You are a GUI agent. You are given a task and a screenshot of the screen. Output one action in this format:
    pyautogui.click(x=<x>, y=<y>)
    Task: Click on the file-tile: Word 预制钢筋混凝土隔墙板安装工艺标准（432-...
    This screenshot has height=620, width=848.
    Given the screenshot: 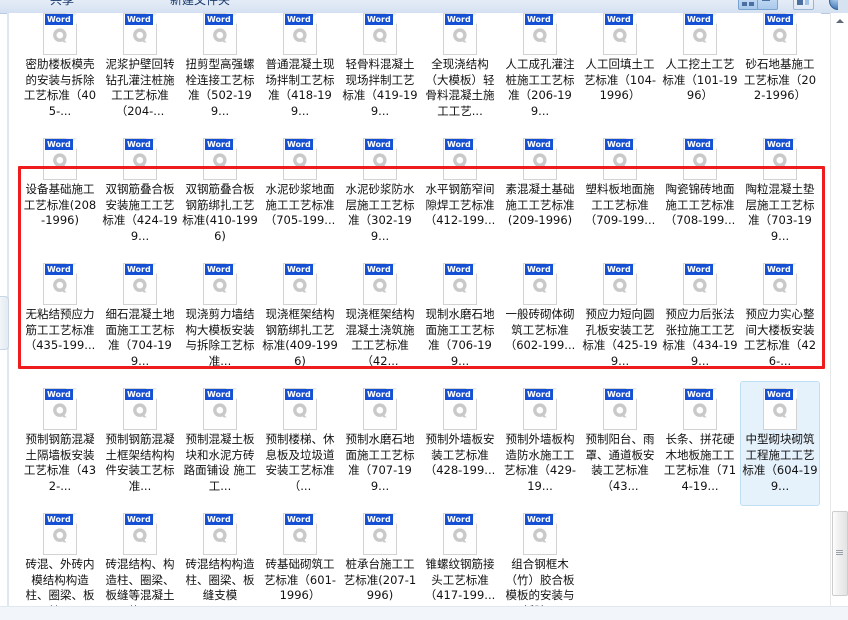 What is the action you would take?
    pyautogui.click(x=60, y=443)
    